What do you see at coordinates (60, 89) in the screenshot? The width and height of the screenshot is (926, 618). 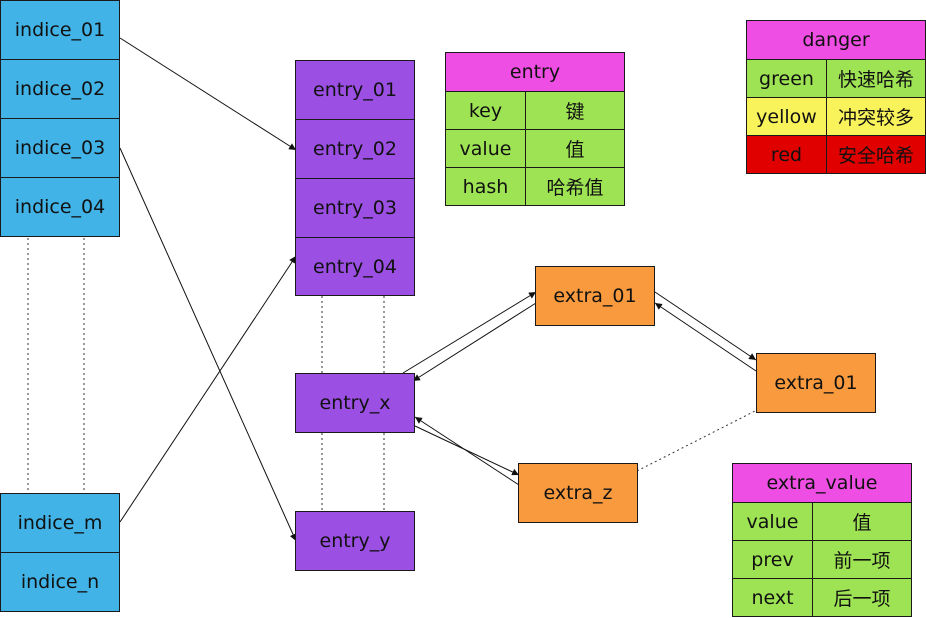 I see `indice-box-02: indice_02` at bounding box center [60, 89].